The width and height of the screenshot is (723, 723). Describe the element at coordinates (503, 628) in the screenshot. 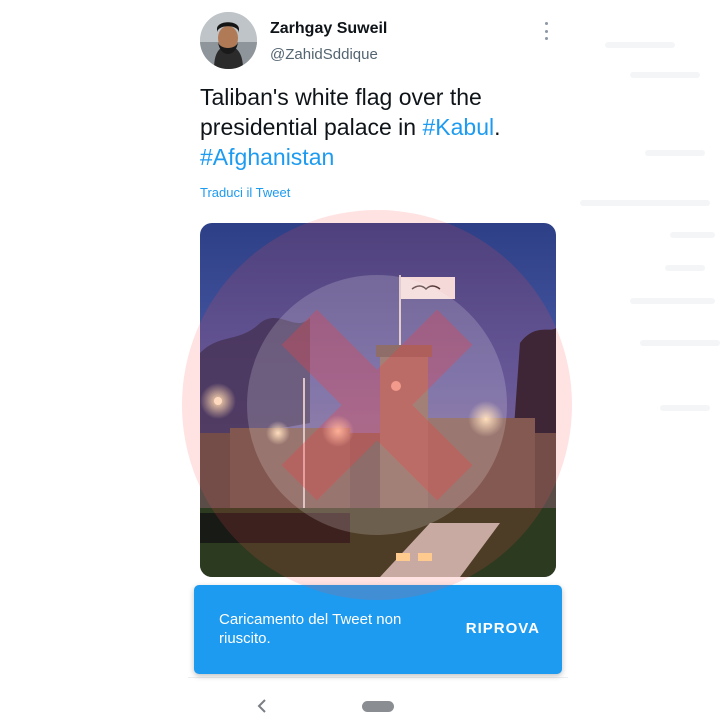

I see `retry-button: RIPROVA` at that location.